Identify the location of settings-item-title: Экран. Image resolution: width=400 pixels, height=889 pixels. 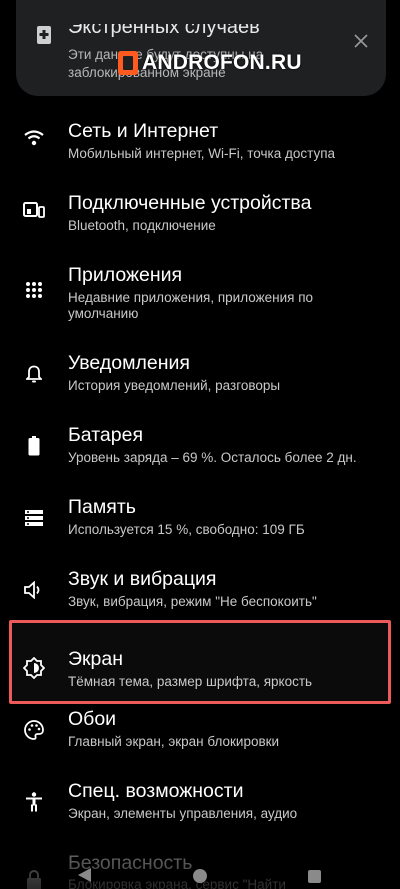
(96, 659).